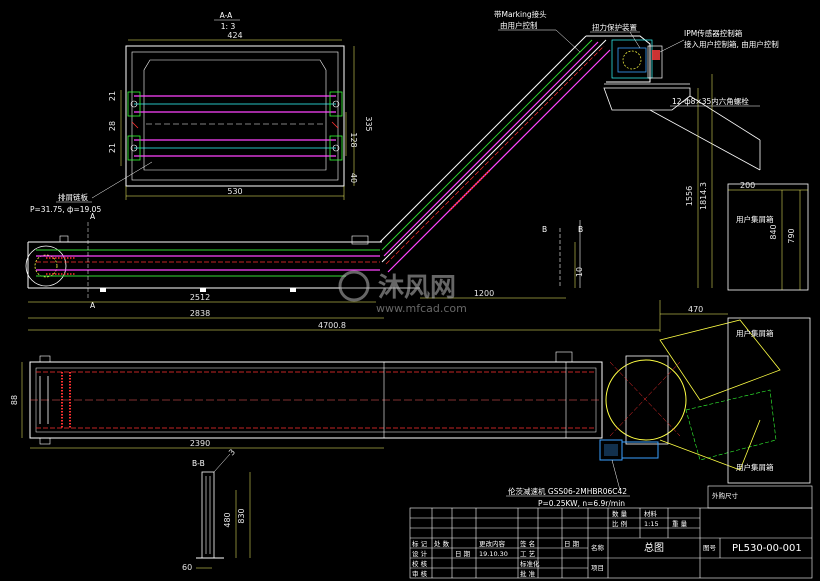 The width and height of the screenshot is (820, 581). Describe the element at coordinates (420, 543) in the screenshot. I see `tb-row-mark: 标 记` at that location.